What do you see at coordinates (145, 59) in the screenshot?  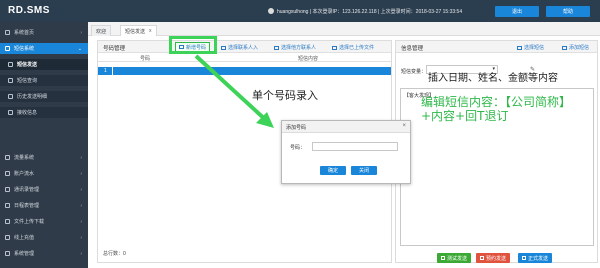 I see `column-header-number: 号码` at bounding box center [145, 59].